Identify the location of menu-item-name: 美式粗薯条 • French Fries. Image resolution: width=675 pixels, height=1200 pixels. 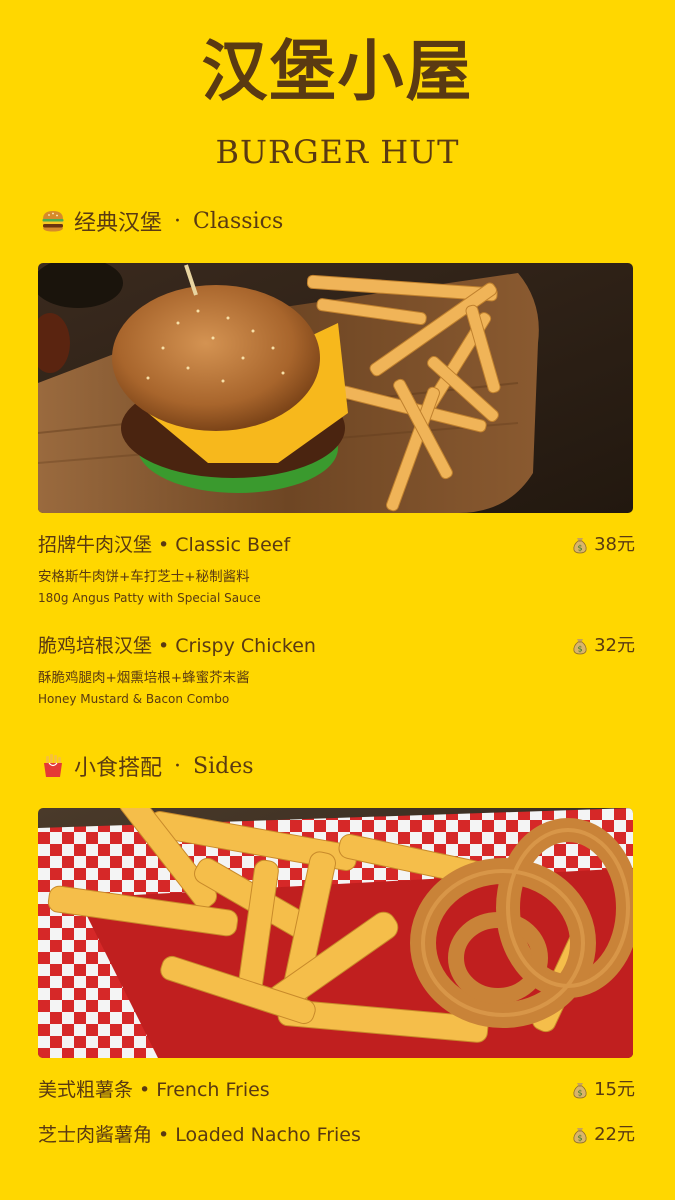
(154, 1090).